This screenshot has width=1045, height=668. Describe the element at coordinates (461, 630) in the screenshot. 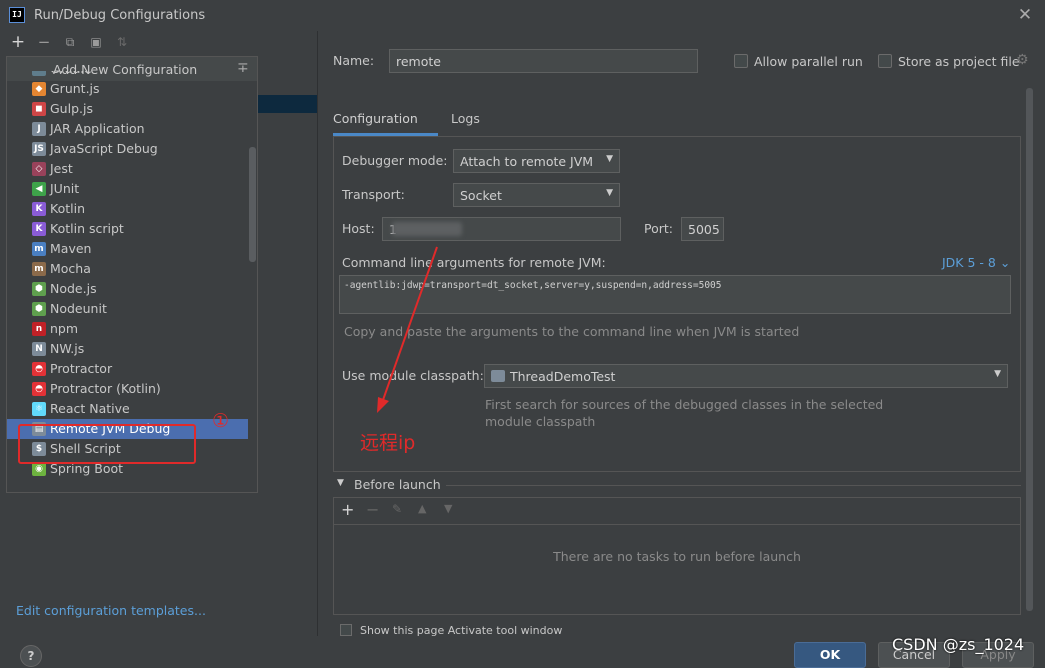

I see `peek-row-text: Show this page Activate tool window` at that location.